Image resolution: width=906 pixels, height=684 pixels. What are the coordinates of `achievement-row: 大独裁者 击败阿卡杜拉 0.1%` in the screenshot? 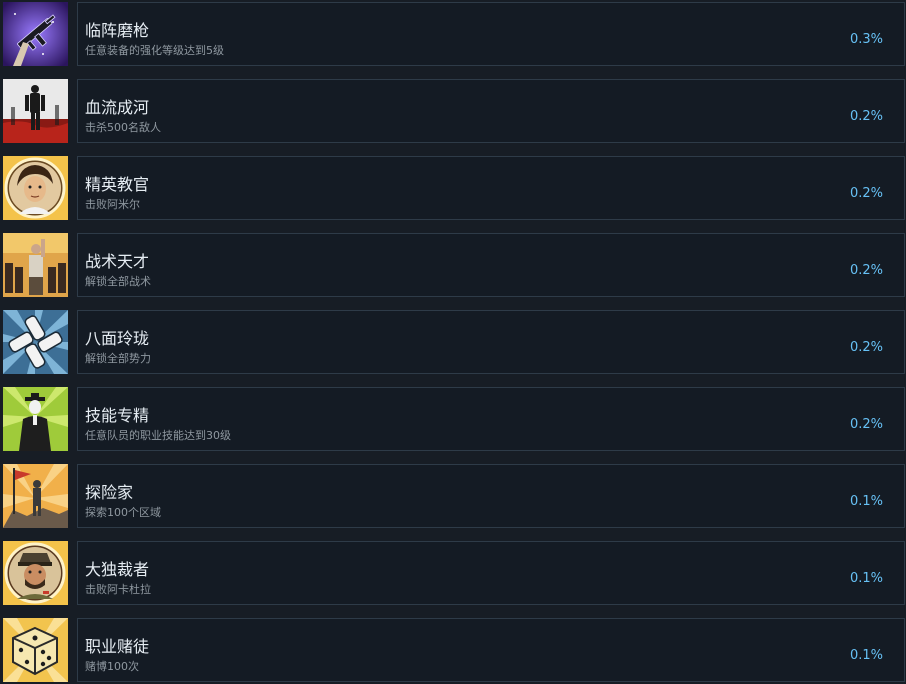 It's located at (453, 572).